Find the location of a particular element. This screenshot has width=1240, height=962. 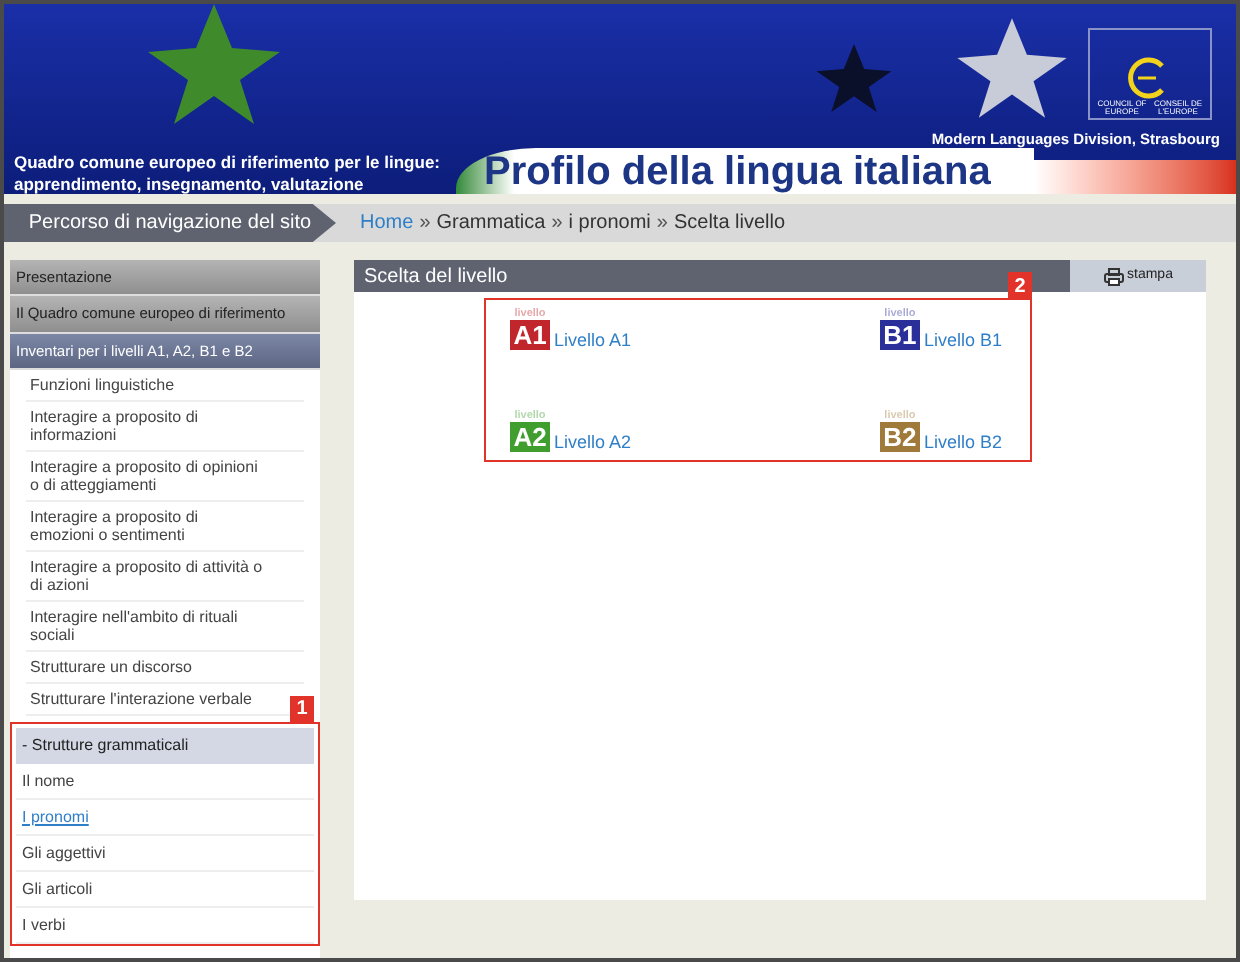

sidebar-item: Interagire a proposito di opinioni o di atteggiamenti is located at coordinates (148, 475).